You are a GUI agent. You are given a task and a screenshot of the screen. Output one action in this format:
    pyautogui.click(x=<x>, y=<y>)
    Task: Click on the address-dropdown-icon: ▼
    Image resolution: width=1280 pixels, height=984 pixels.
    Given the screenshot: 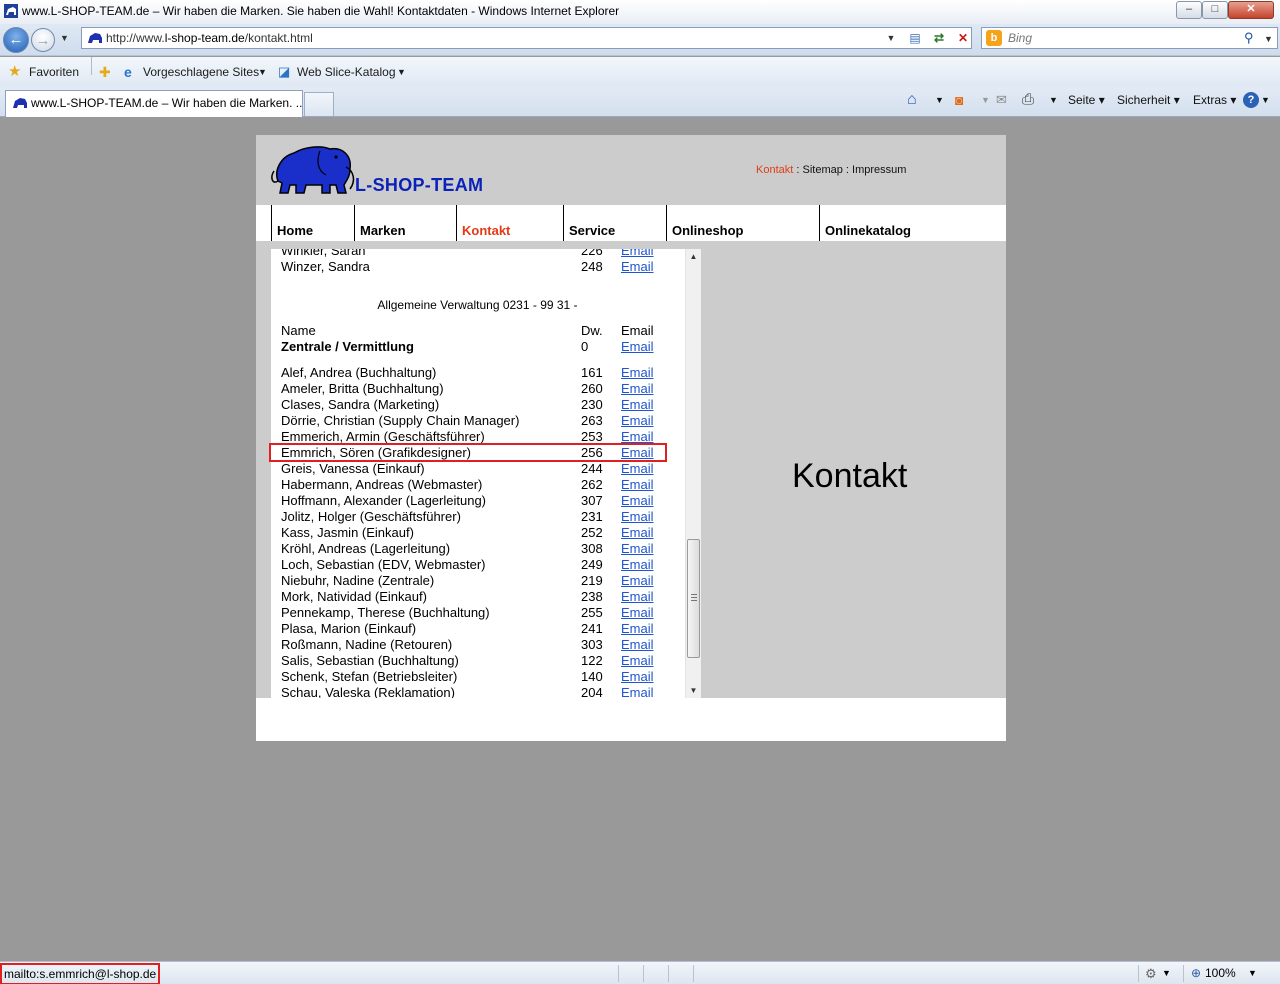 What is the action you would take?
    pyautogui.click(x=891, y=38)
    